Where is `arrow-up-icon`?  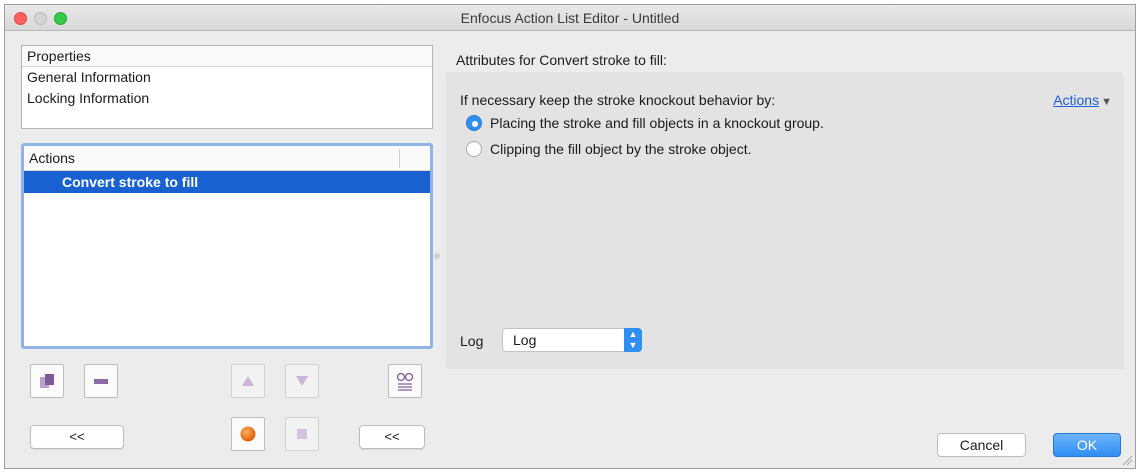
arrow-up-icon is located at coordinates (248, 381).